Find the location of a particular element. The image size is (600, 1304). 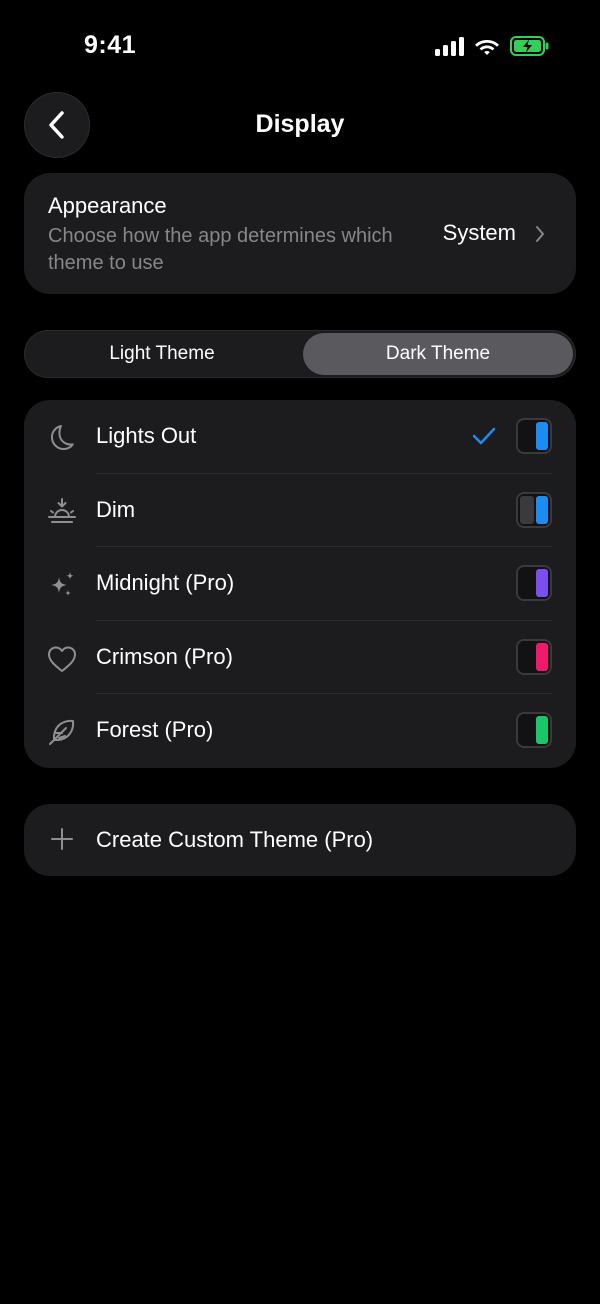

sparkles-icon is located at coordinates (62, 585).